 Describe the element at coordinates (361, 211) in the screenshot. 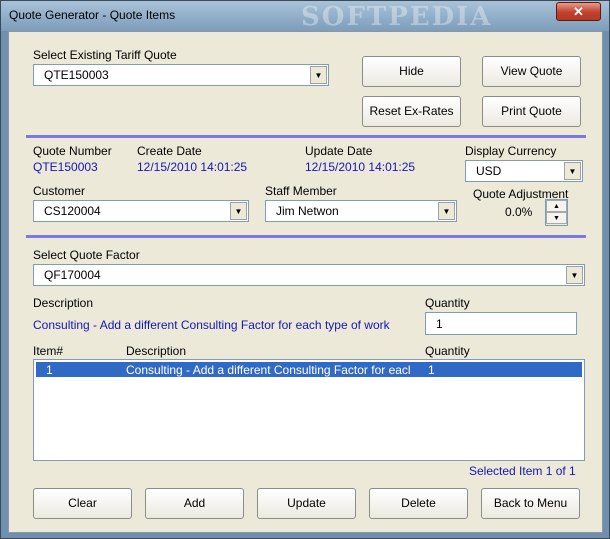

I see `staff-member-select: Jim Netwon ▼` at that location.